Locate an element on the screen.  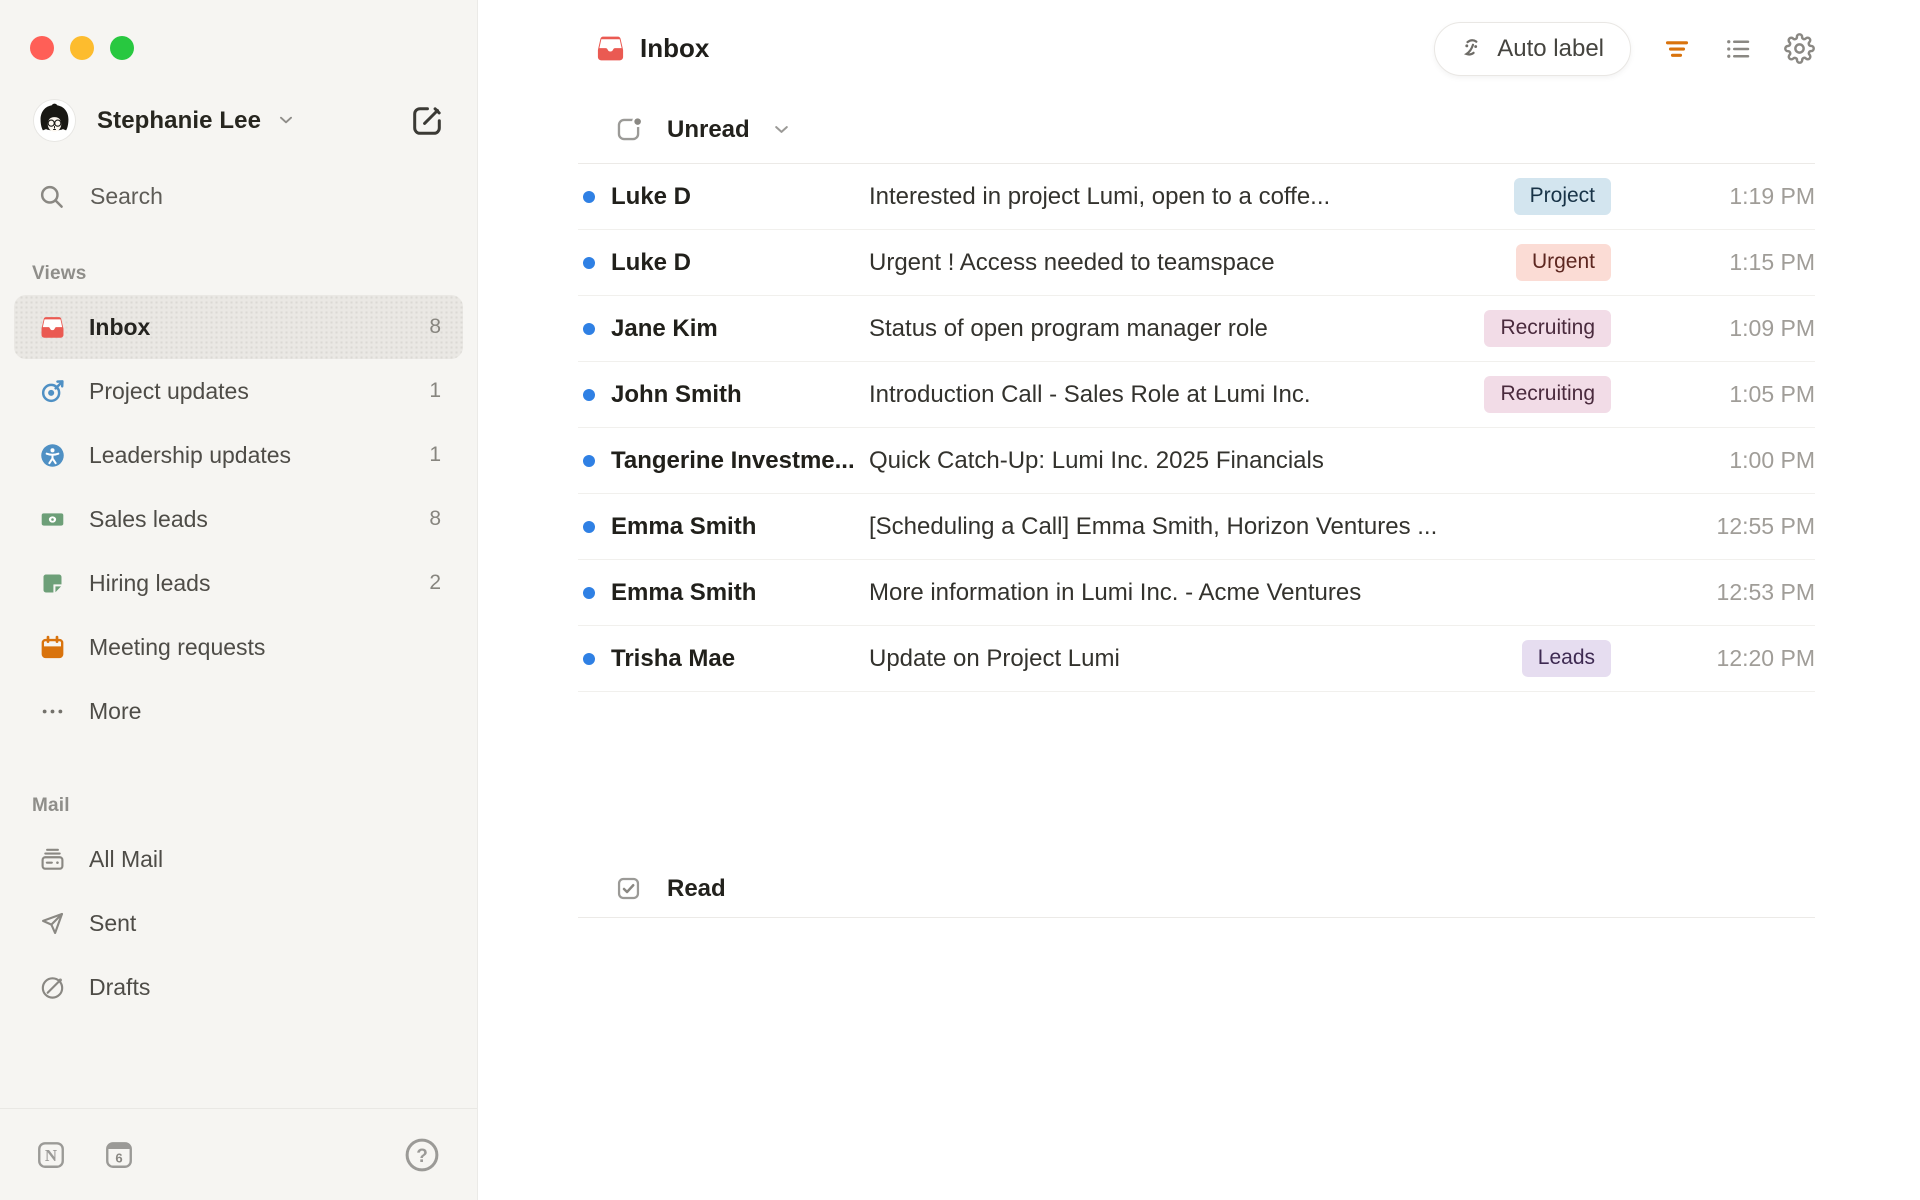
auto-label-face-icon is located at coordinates (1471, 47).